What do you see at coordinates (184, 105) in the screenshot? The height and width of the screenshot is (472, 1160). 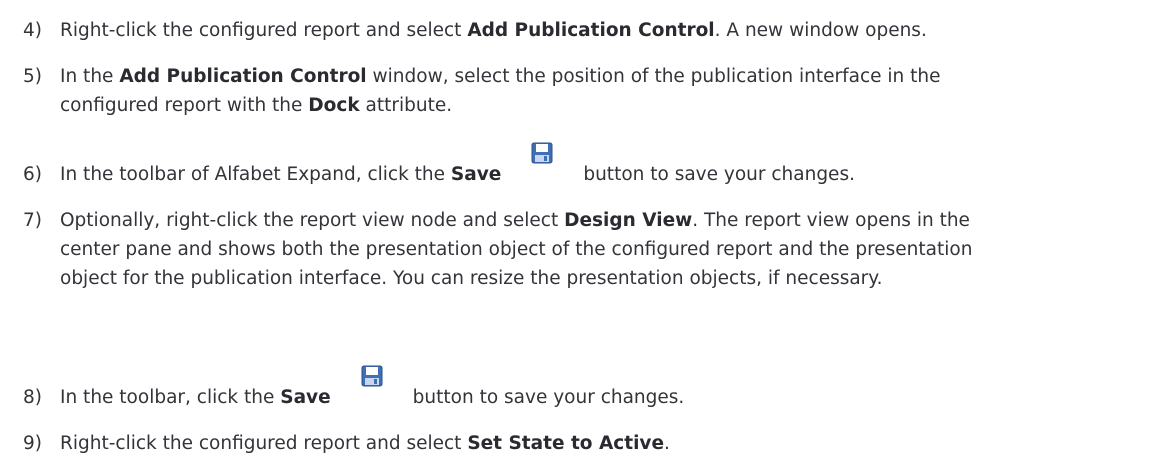 I see `step-text-part: configured report with the` at bounding box center [184, 105].